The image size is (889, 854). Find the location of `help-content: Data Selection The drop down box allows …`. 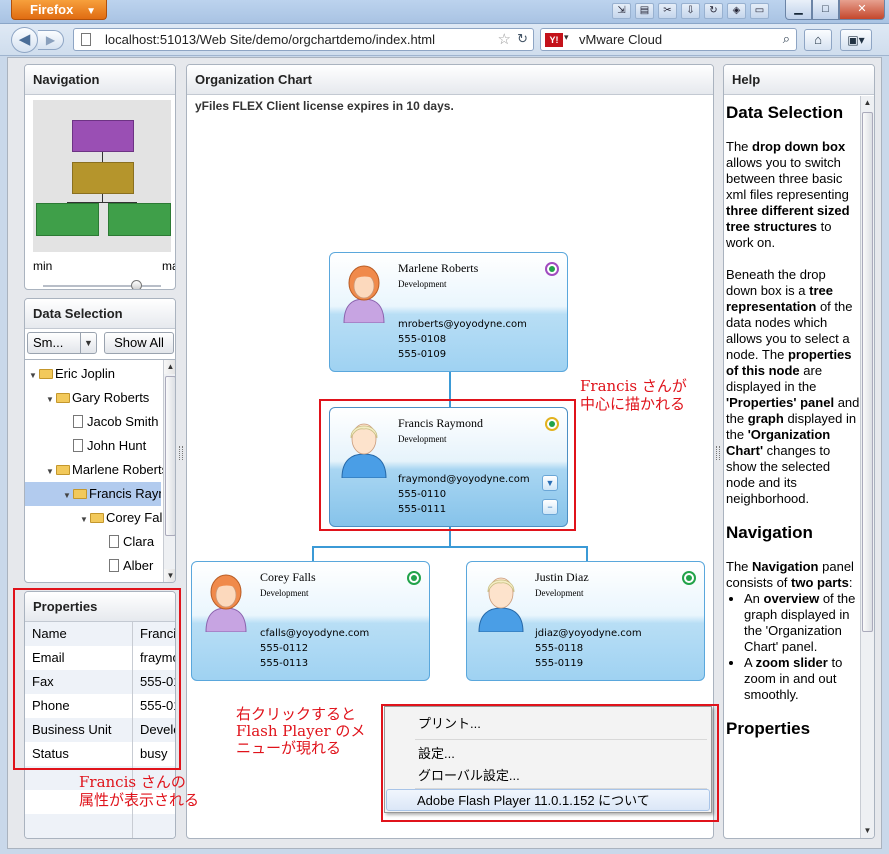

help-content: Data Selection The drop down box allows … is located at coordinates (793, 467).